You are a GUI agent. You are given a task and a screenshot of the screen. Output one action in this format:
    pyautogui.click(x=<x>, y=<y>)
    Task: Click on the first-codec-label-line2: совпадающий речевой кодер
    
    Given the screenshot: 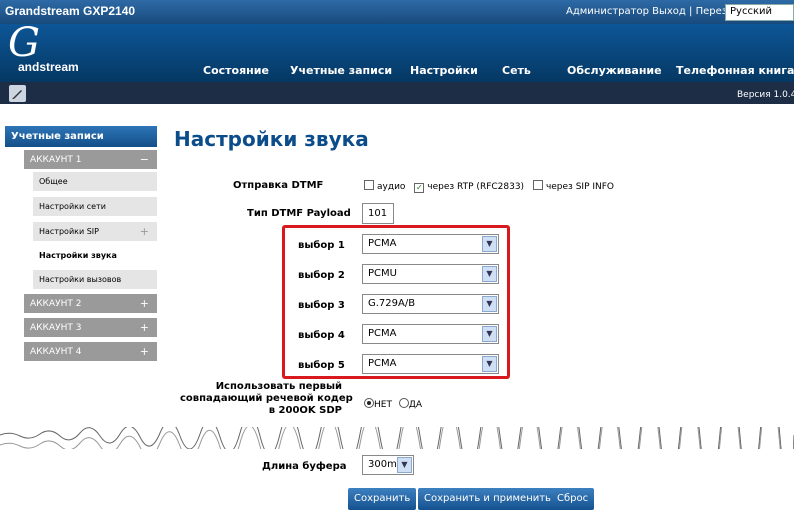 What is the action you would take?
    pyautogui.click(x=266, y=398)
    